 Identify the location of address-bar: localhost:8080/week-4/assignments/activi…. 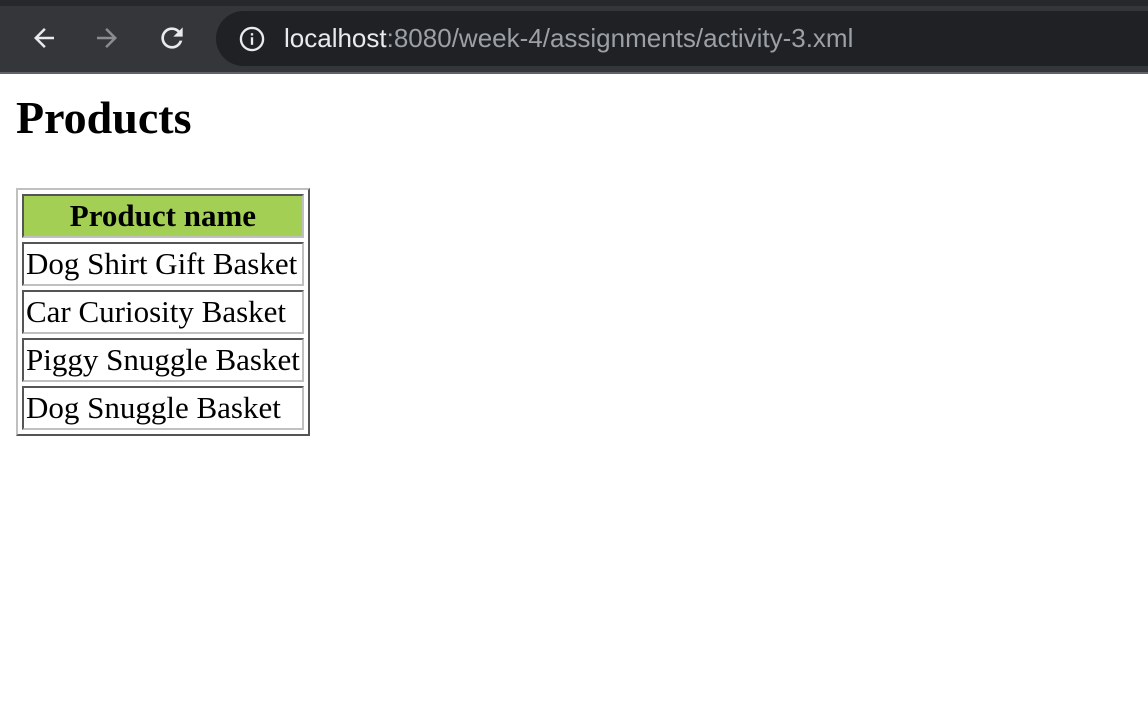
(682, 38).